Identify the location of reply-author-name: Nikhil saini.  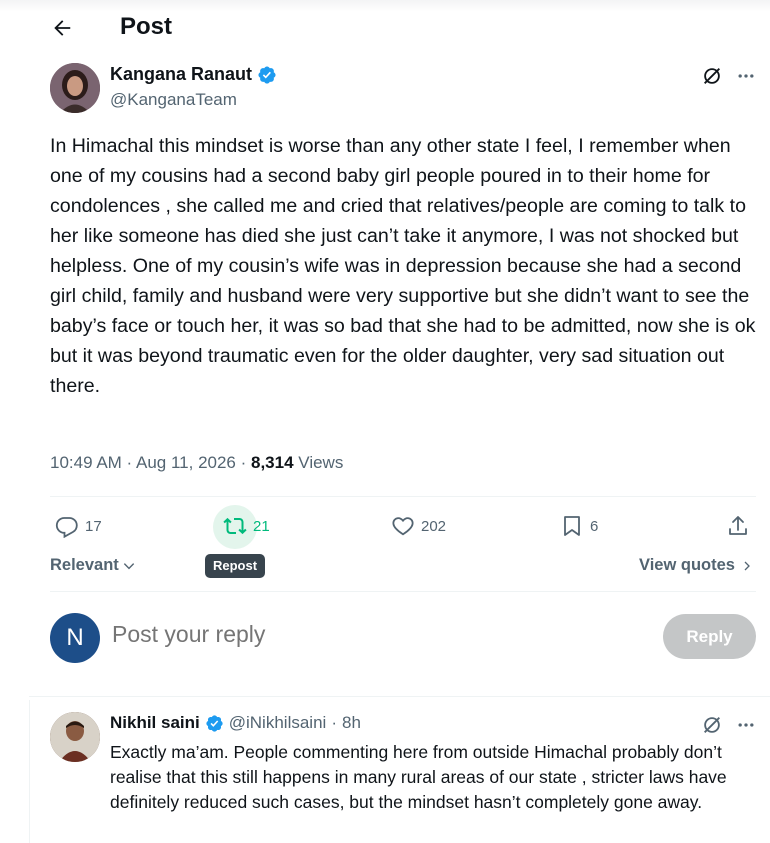
(155, 723).